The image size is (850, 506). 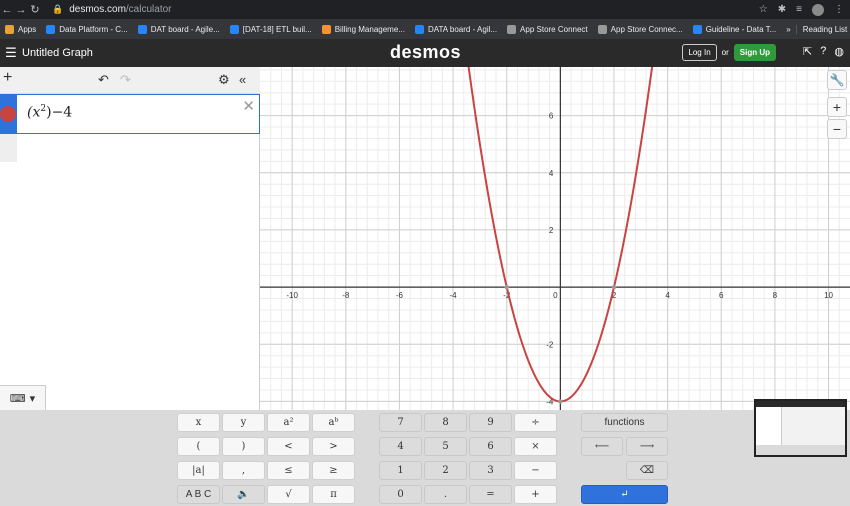 What do you see at coordinates (243, 470) in the screenshot?
I see `key-left-2-1: ,` at bounding box center [243, 470].